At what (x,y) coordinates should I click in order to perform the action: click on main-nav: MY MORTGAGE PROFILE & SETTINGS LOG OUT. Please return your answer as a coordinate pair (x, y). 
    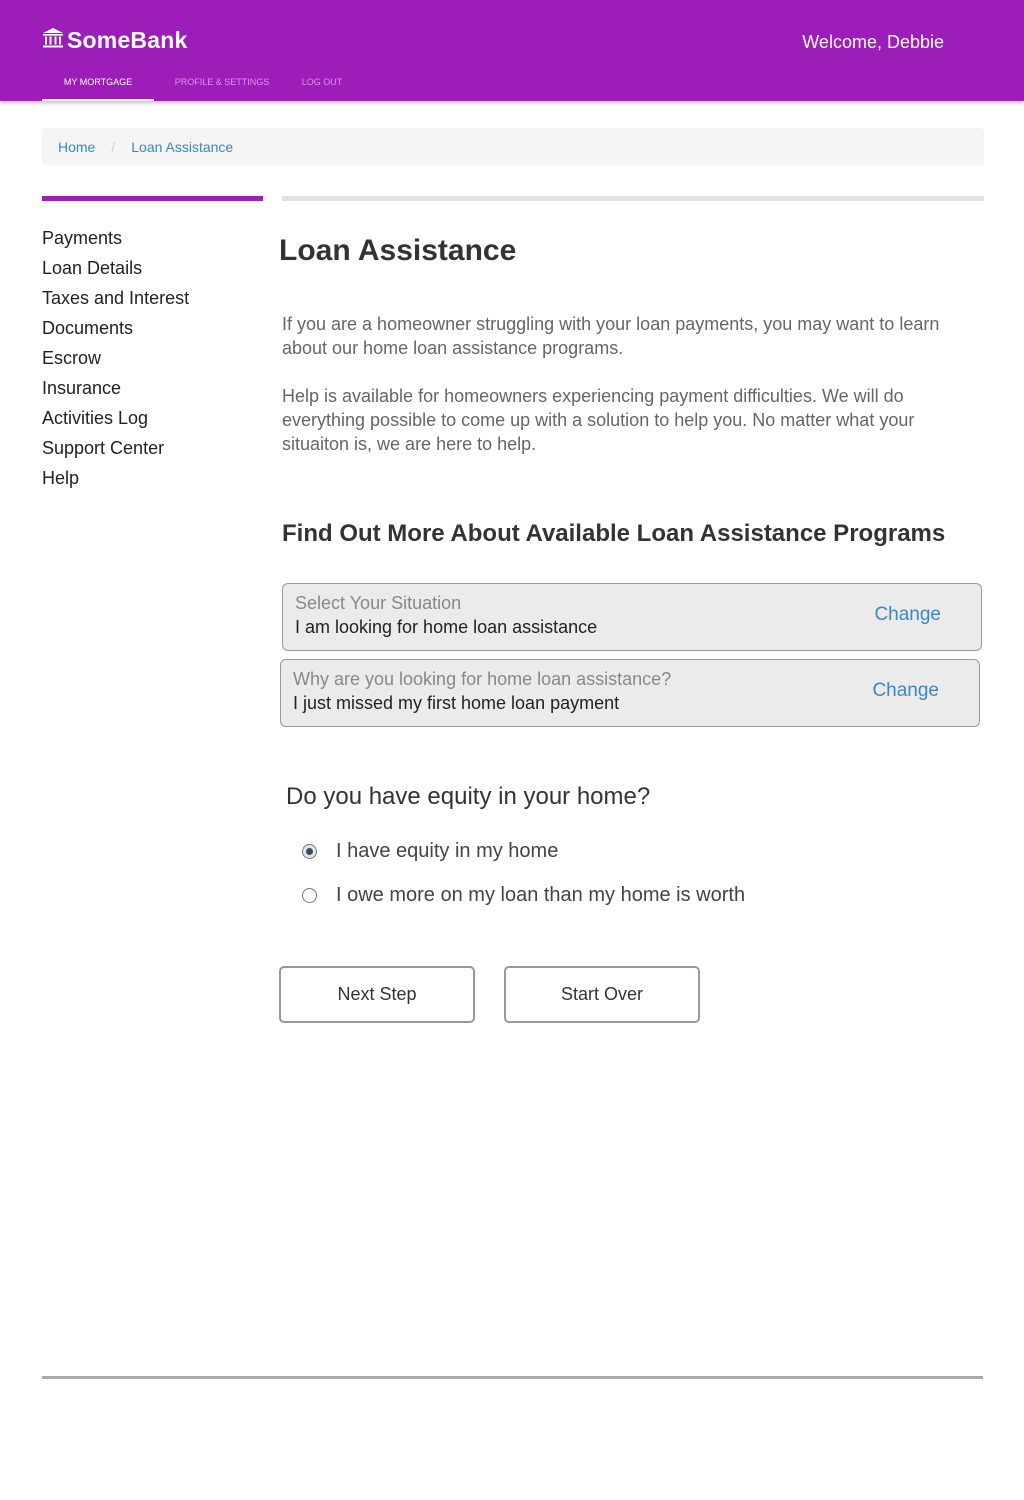
    Looking at the image, I should click on (196, 82).